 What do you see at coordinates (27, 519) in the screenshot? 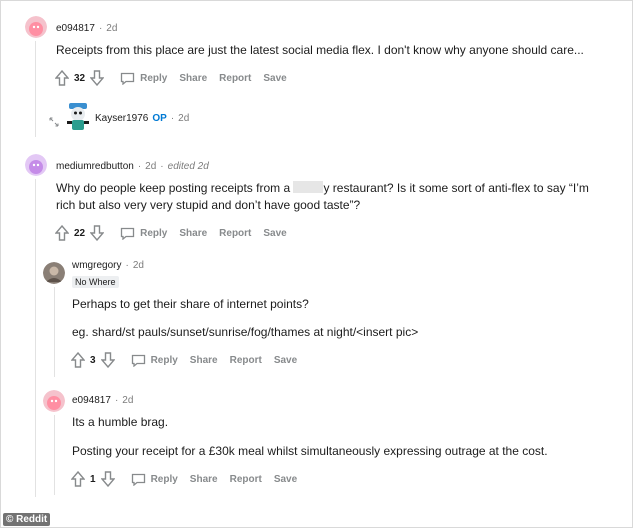
I see `reddit-watermark: © Reddit` at bounding box center [27, 519].